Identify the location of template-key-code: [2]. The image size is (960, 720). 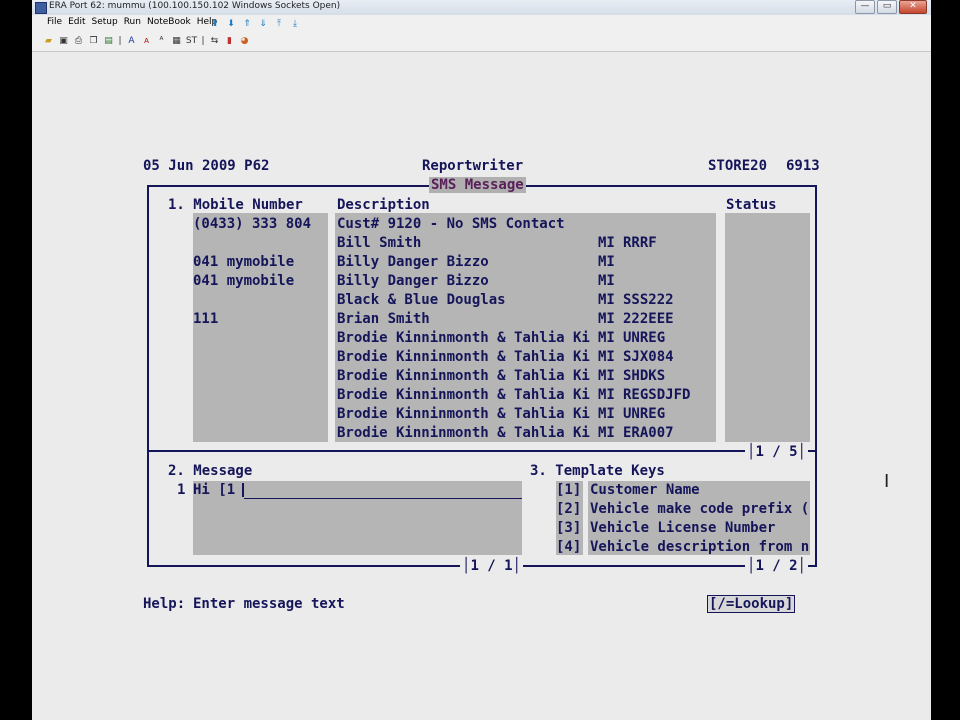
(568, 509).